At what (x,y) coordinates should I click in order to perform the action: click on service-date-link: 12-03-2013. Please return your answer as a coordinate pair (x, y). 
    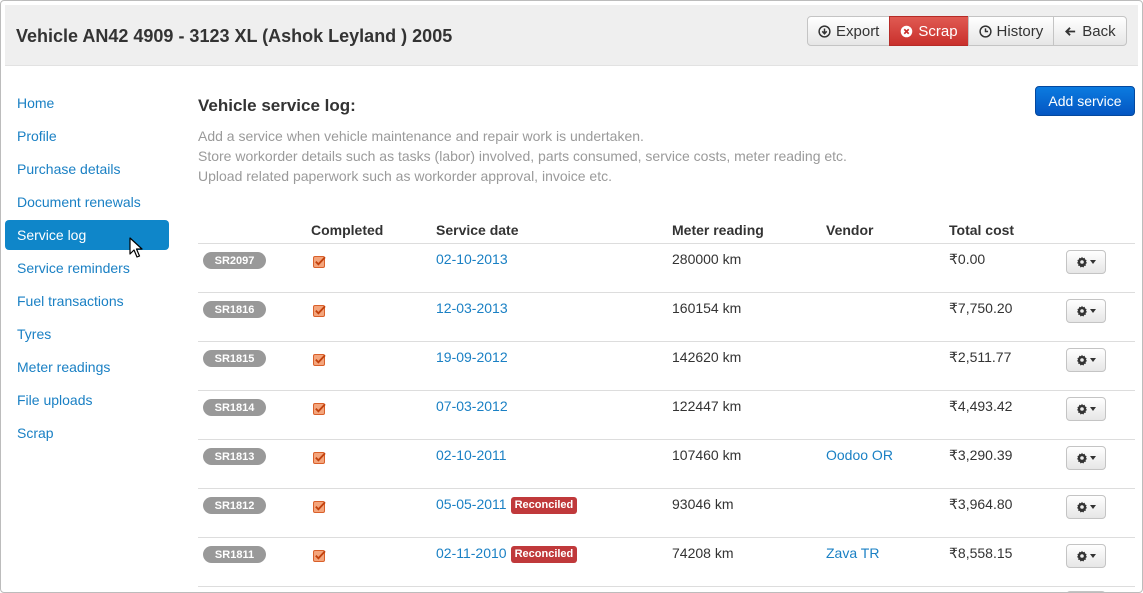
    Looking at the image, I should click on (472, 308).